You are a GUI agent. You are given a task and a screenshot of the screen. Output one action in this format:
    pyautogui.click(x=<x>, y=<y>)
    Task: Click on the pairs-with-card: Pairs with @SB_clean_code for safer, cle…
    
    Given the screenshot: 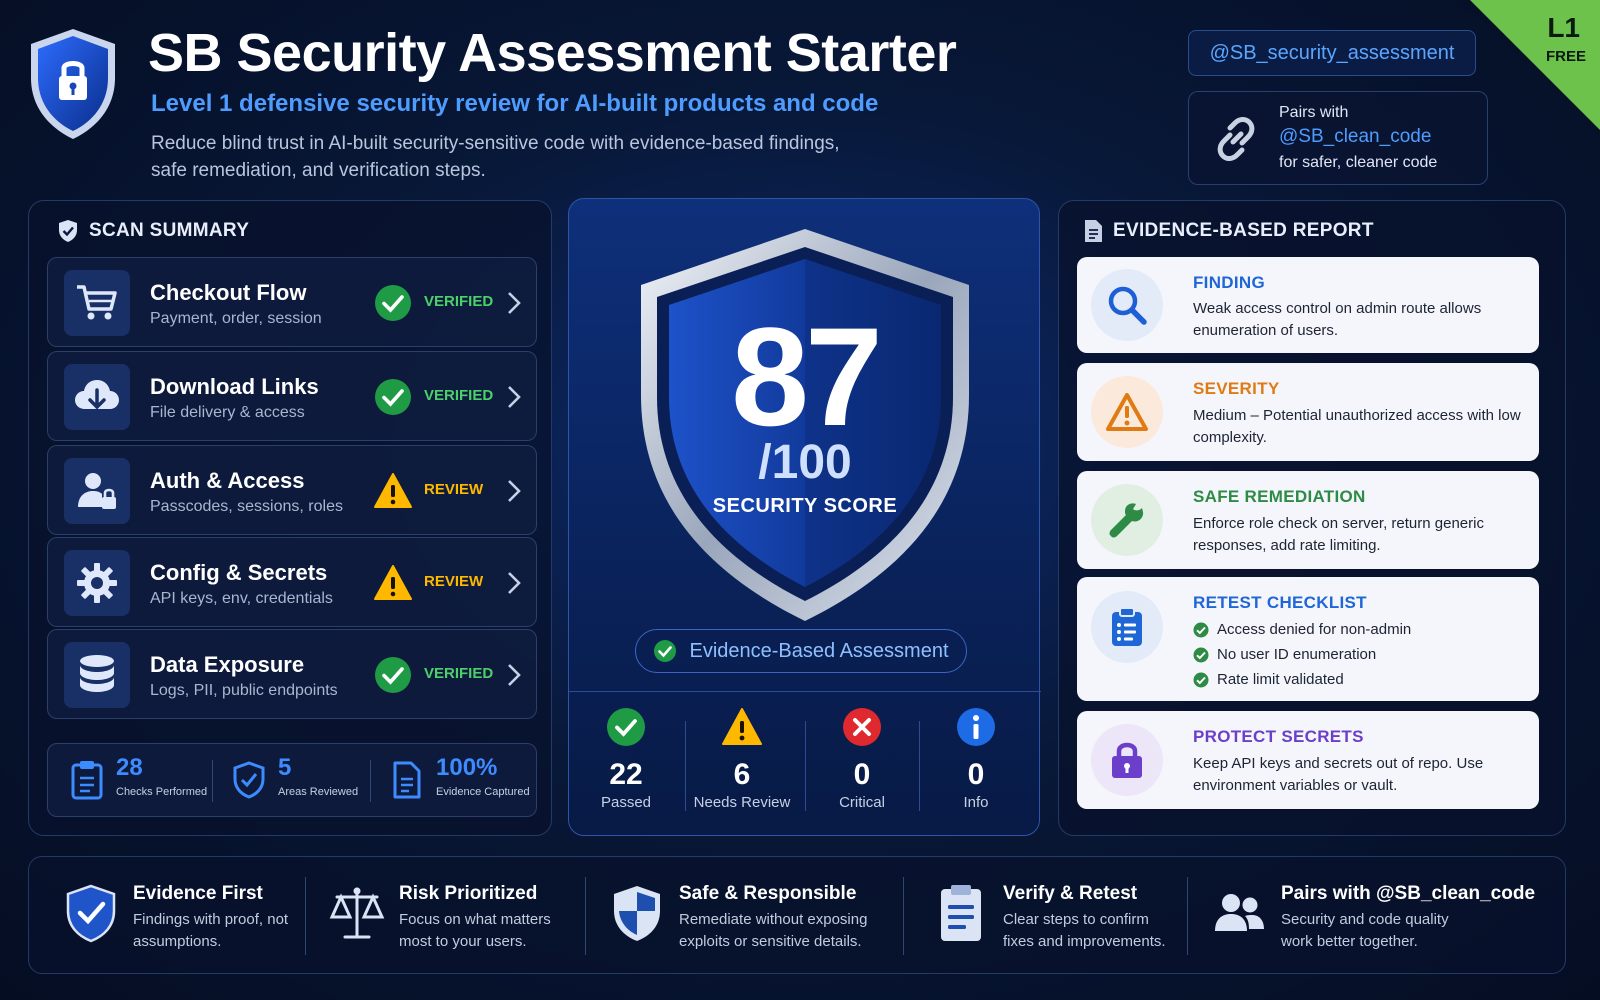 What is the action you would take?
    pyautogui.click(x=1338, y=138)
    